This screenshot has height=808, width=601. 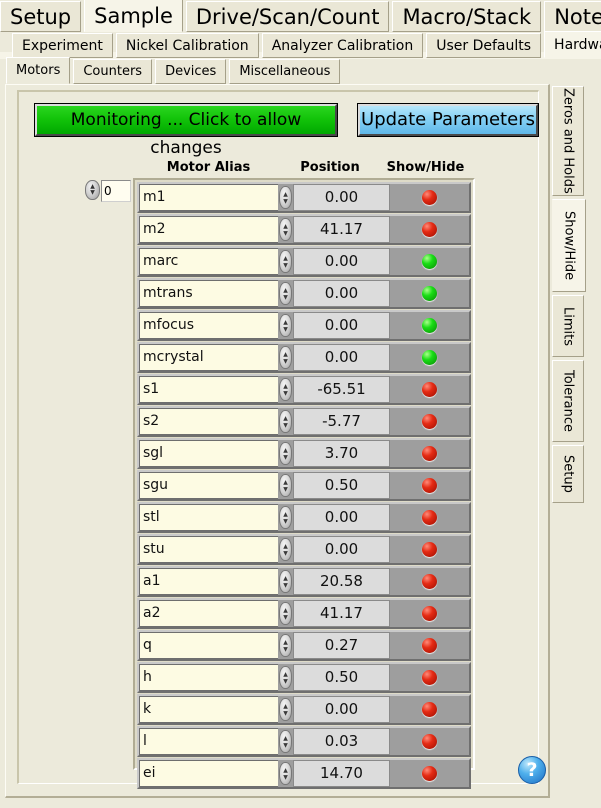 I want to click on row-index-value: 0, so click(x=116, y=191).